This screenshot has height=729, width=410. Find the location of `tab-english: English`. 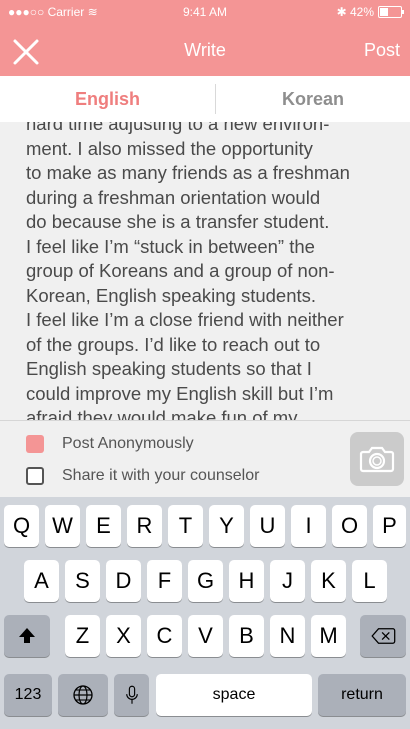

tab-english: English is located at coordinates (107, 99).